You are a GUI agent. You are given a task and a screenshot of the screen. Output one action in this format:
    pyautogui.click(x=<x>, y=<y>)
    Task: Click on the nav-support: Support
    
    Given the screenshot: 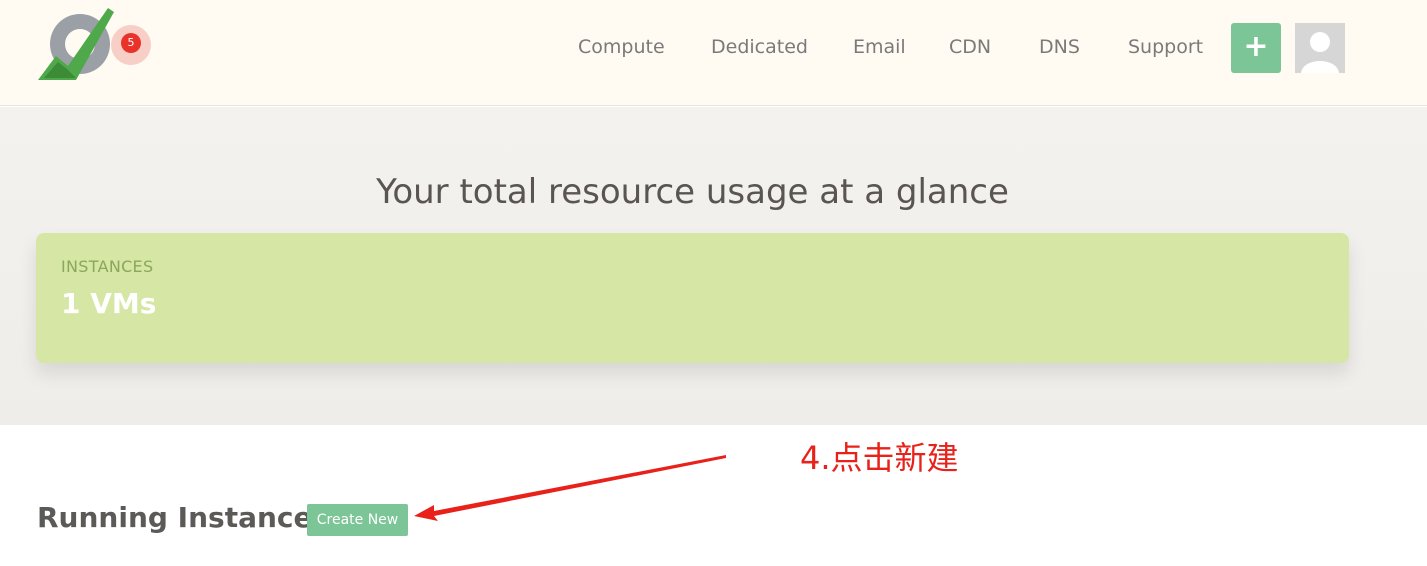 What is the action you would take?
    pyautogui.click(x=1165, y=47)
    